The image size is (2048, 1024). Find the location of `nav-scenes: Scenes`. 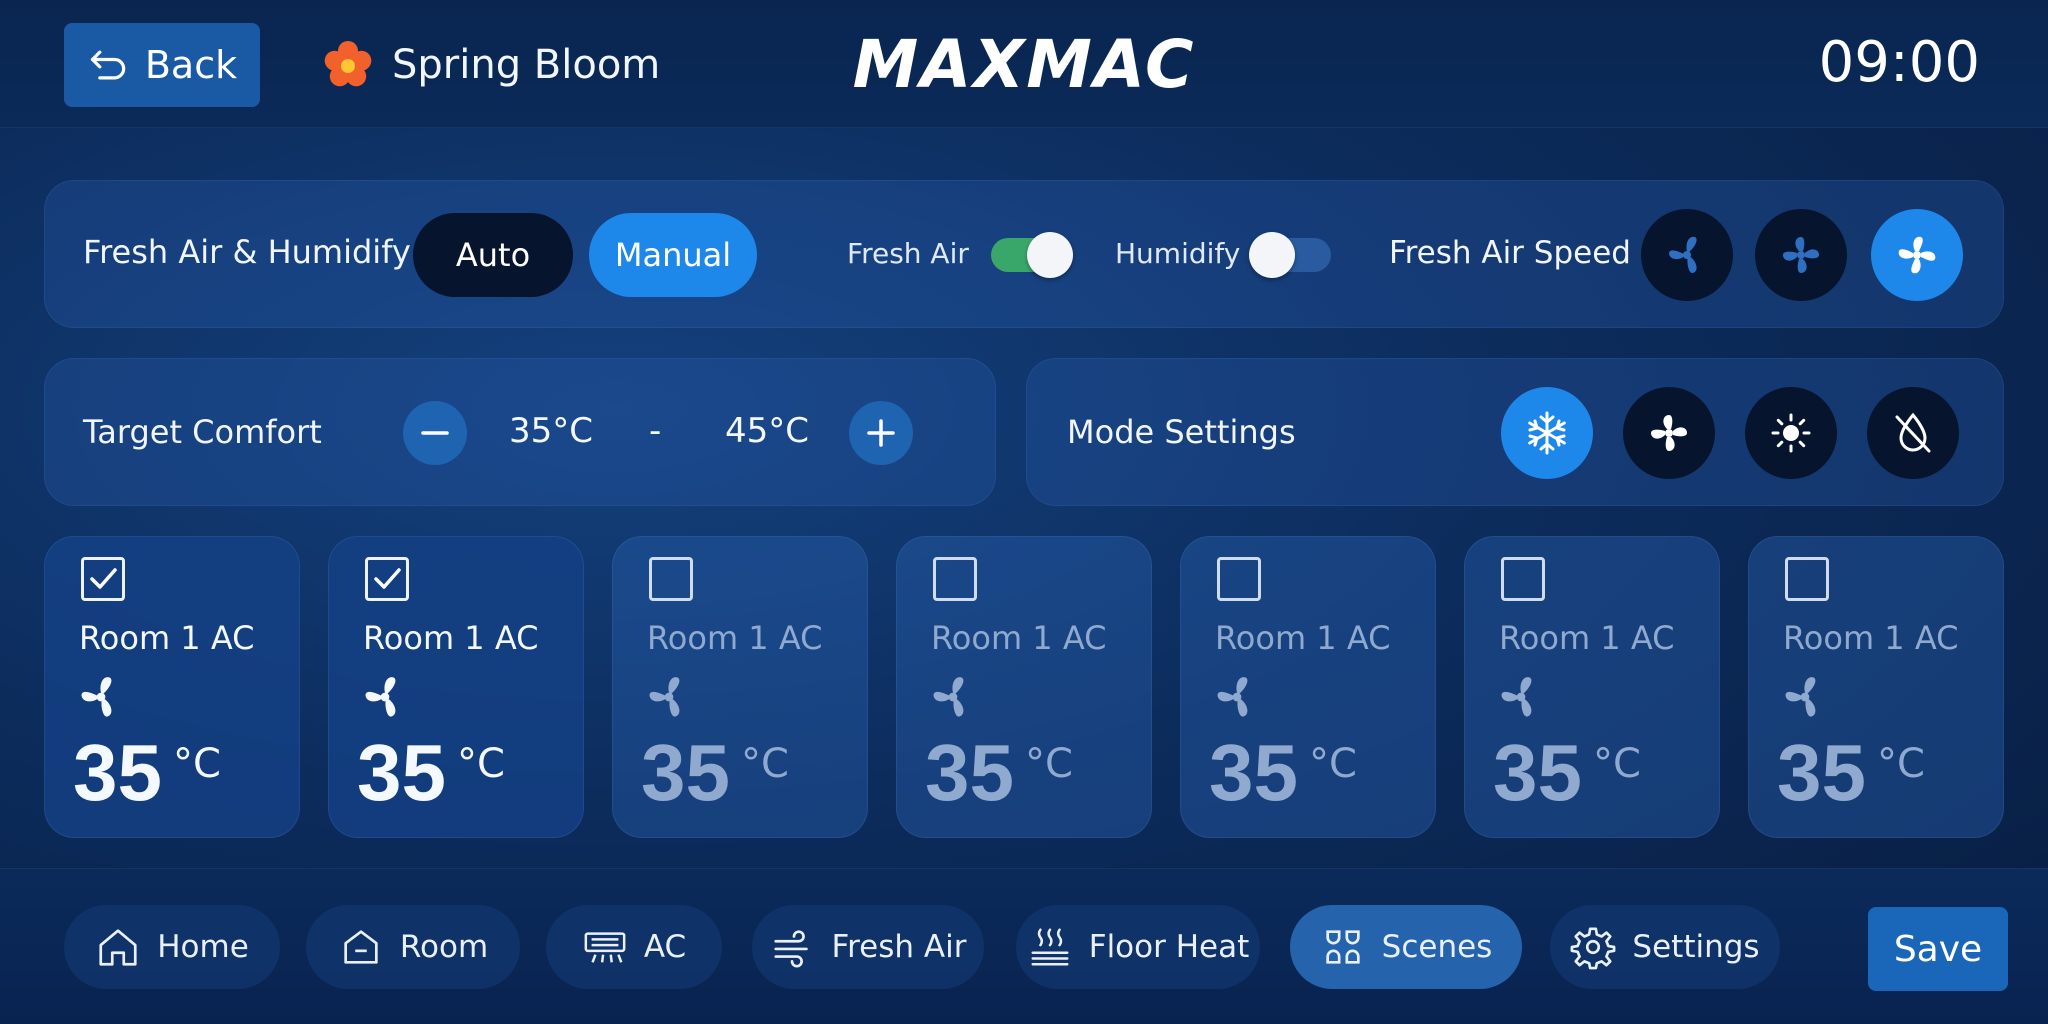

nav-scenes: Scenes is located at coordinates (1406, 947).